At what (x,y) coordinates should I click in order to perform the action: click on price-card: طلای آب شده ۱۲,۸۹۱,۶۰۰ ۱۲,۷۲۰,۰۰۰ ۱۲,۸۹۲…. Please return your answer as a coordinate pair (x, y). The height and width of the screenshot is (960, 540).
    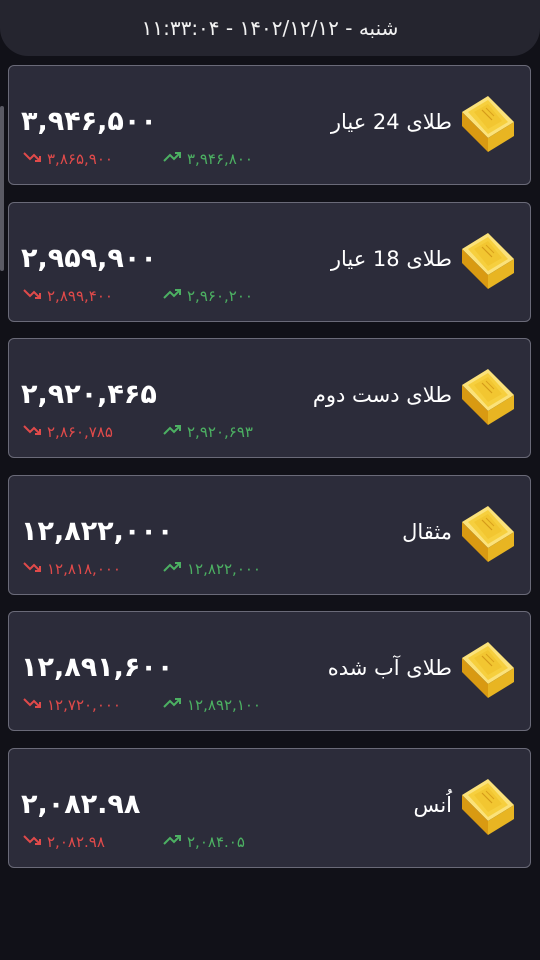
    Looking at the image, I should click on (269, 671).